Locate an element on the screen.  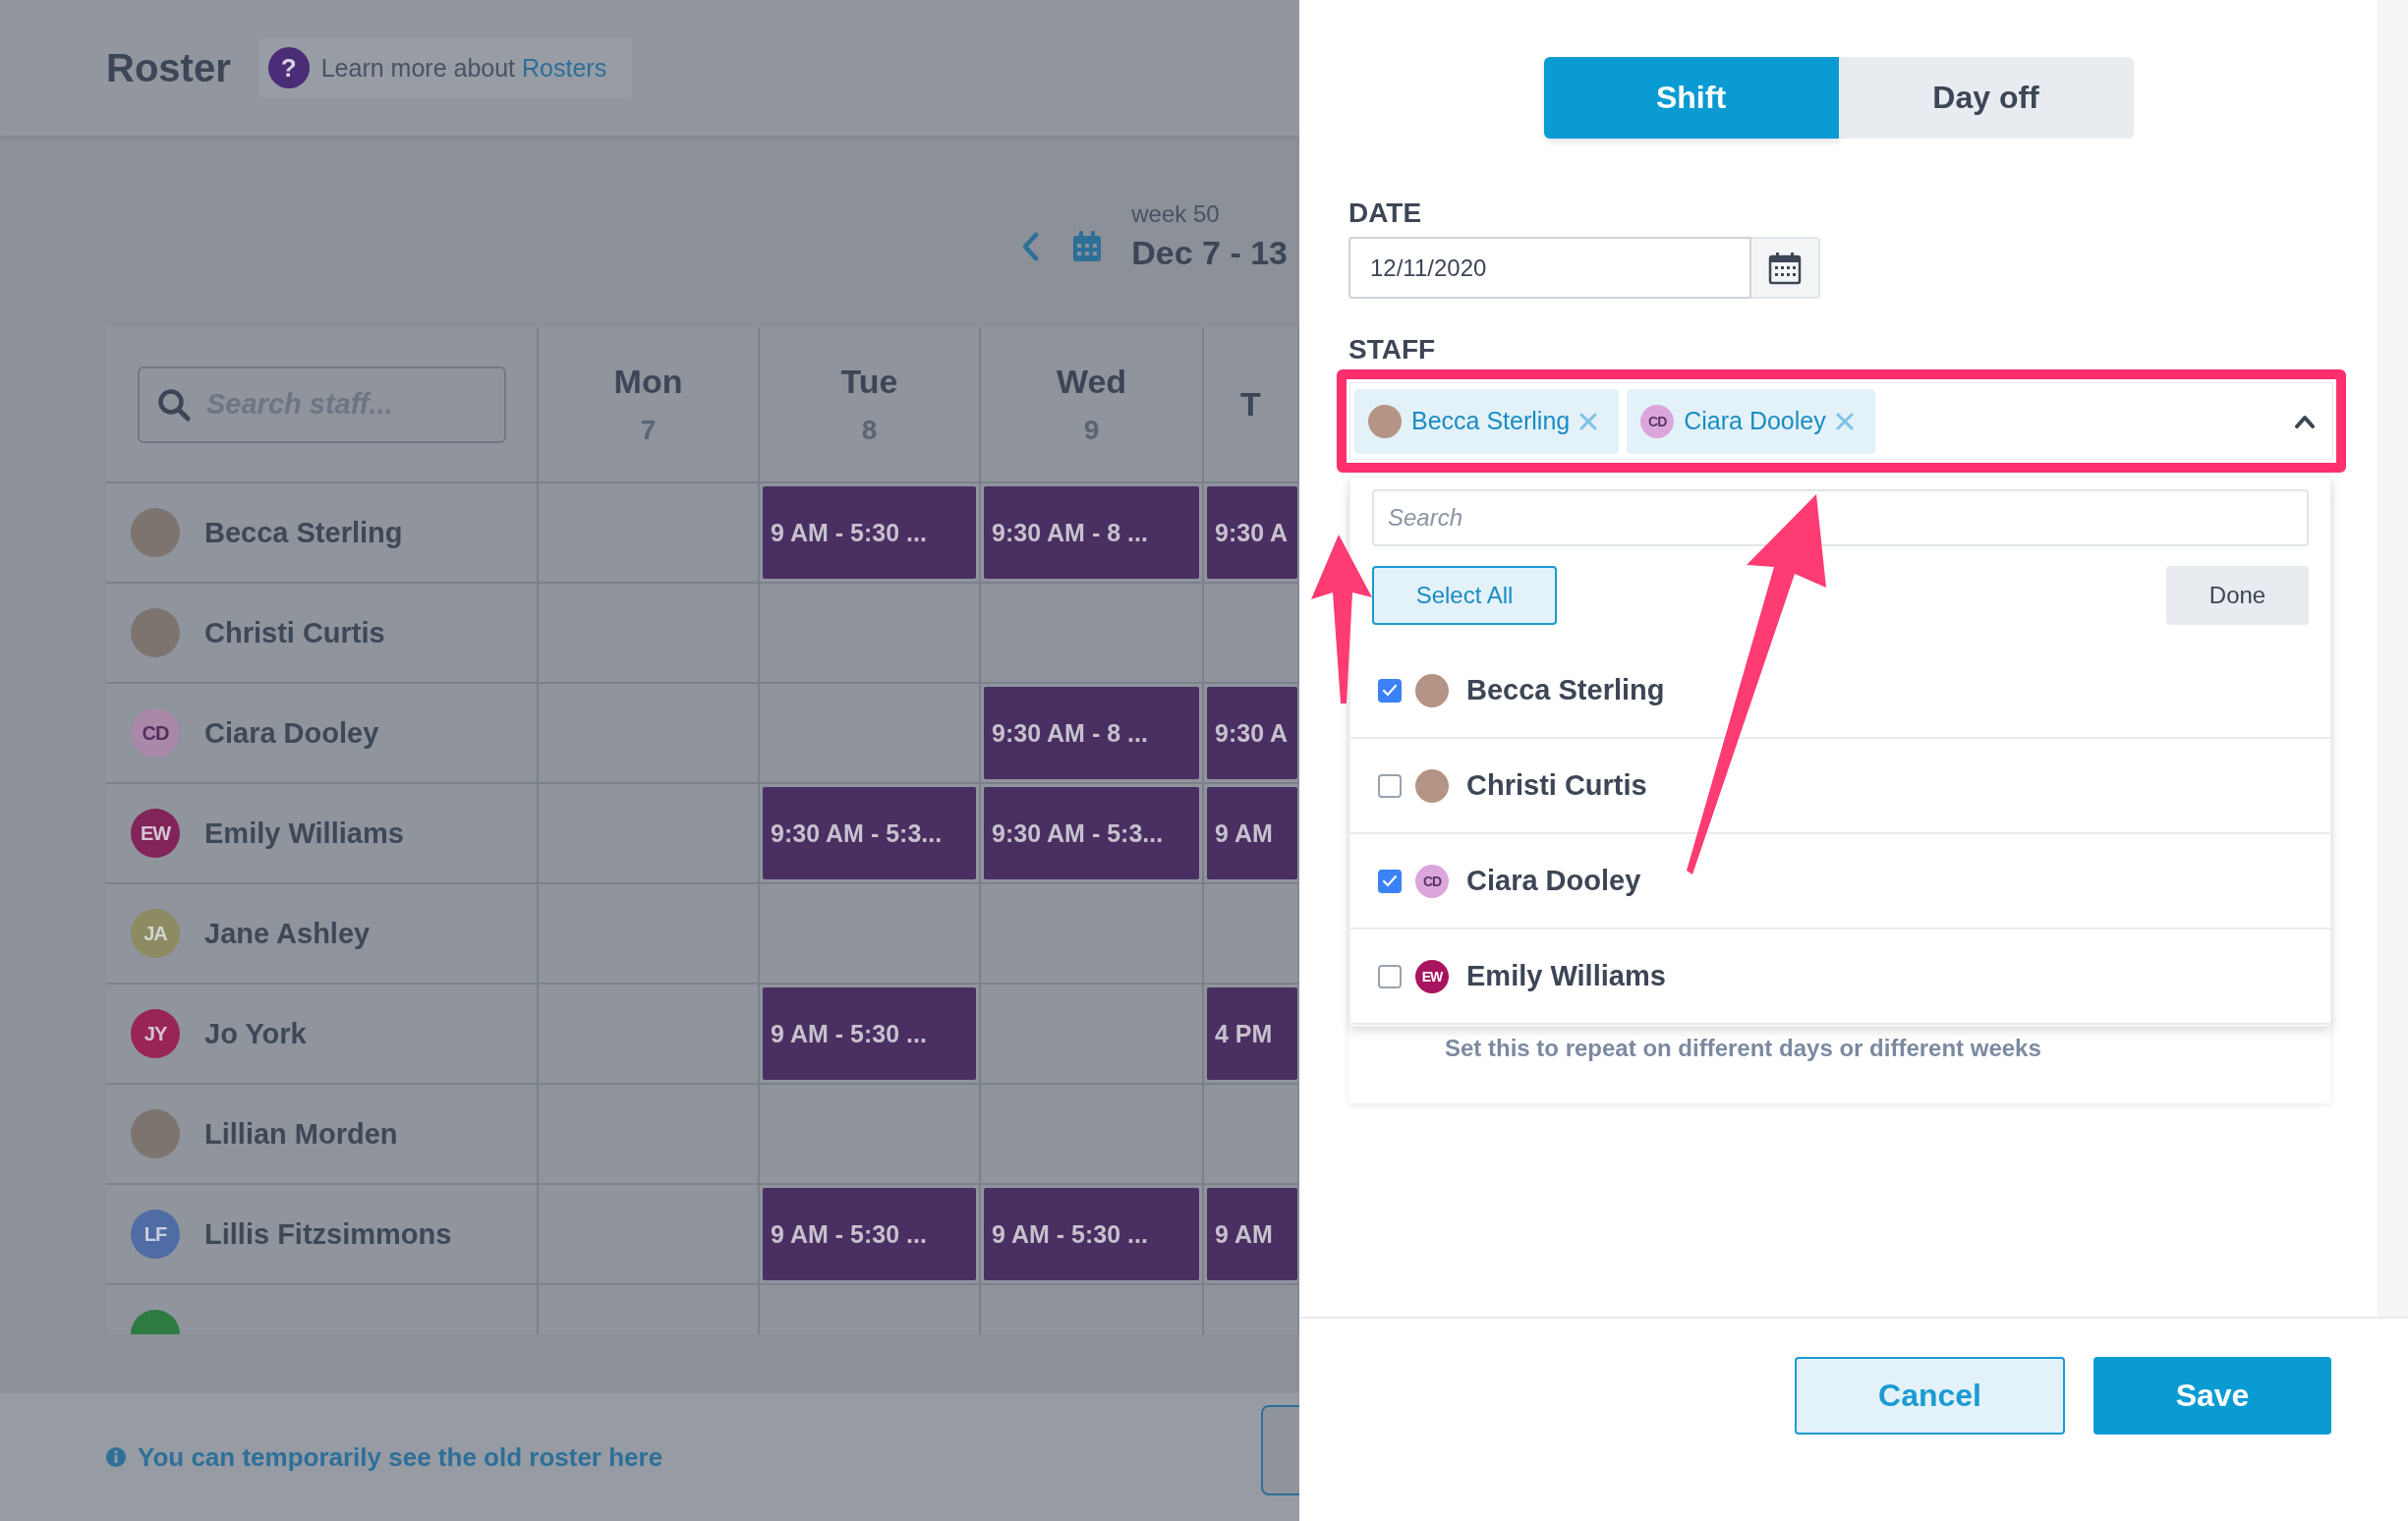
day-header: Tue is located at coordinates (869, 382).